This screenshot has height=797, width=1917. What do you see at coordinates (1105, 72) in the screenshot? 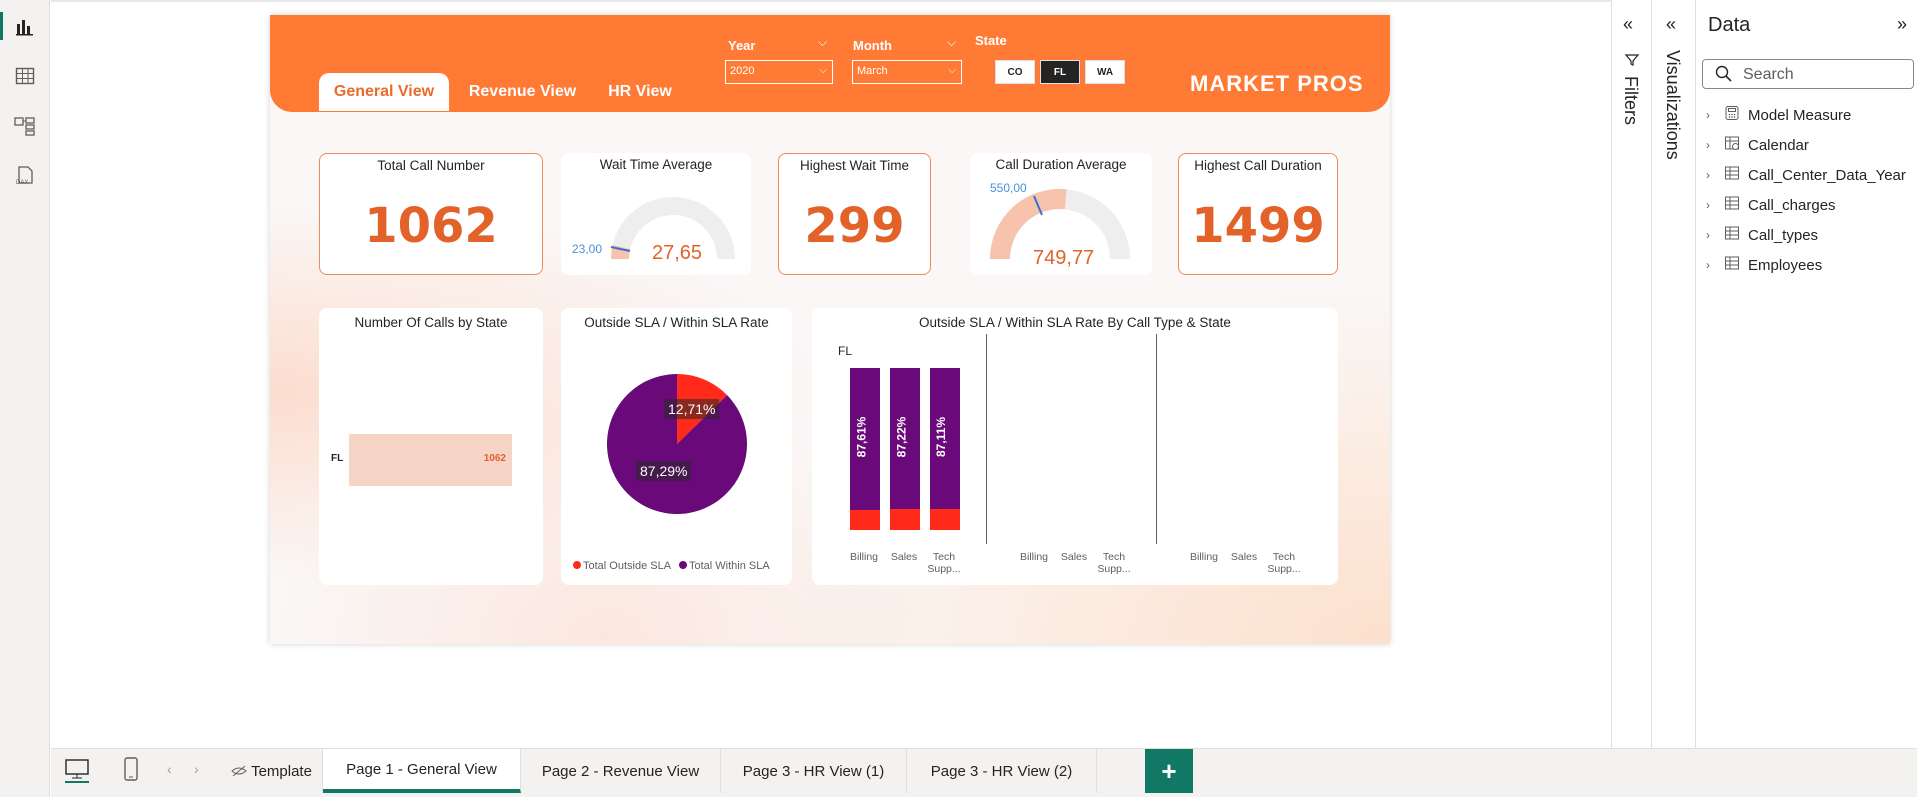
I see `state-button-wa: WA` at bounding box center [1105, 72].